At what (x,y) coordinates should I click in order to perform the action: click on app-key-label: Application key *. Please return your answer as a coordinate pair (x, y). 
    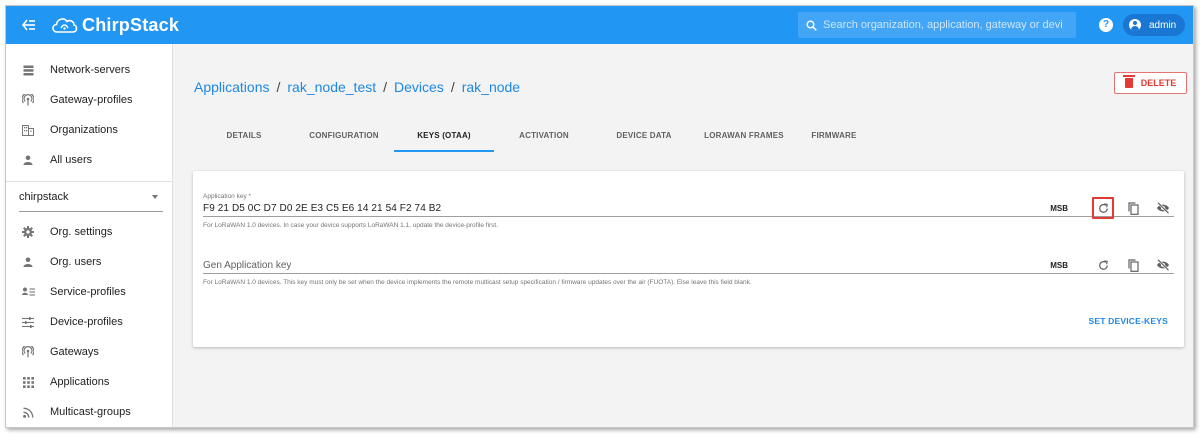
    Looking at the image, I should click on (227, 196).